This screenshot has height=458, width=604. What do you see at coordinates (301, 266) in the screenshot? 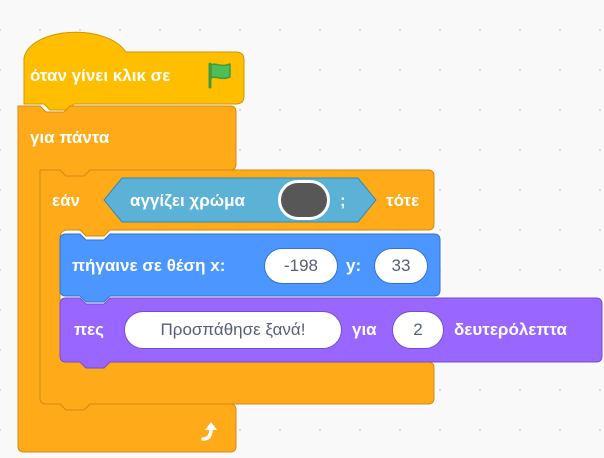
I see `x-input: -198` at bounding box center [301, 266].